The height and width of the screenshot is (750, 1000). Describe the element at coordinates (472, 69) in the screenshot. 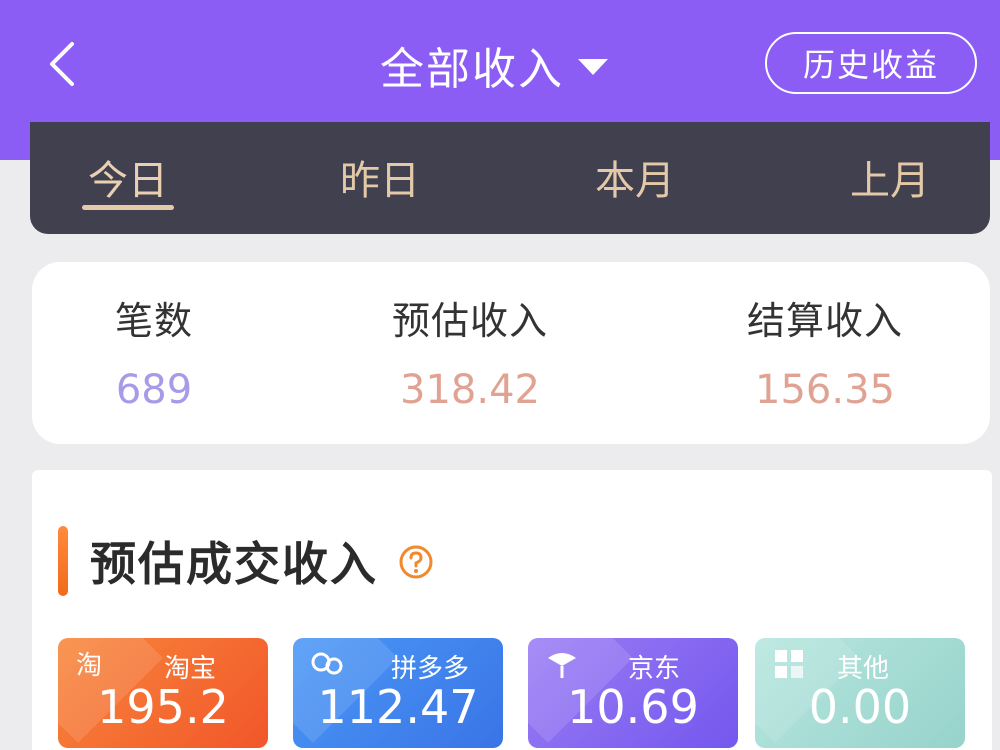

I see `page-title: 全部收入` at that location.